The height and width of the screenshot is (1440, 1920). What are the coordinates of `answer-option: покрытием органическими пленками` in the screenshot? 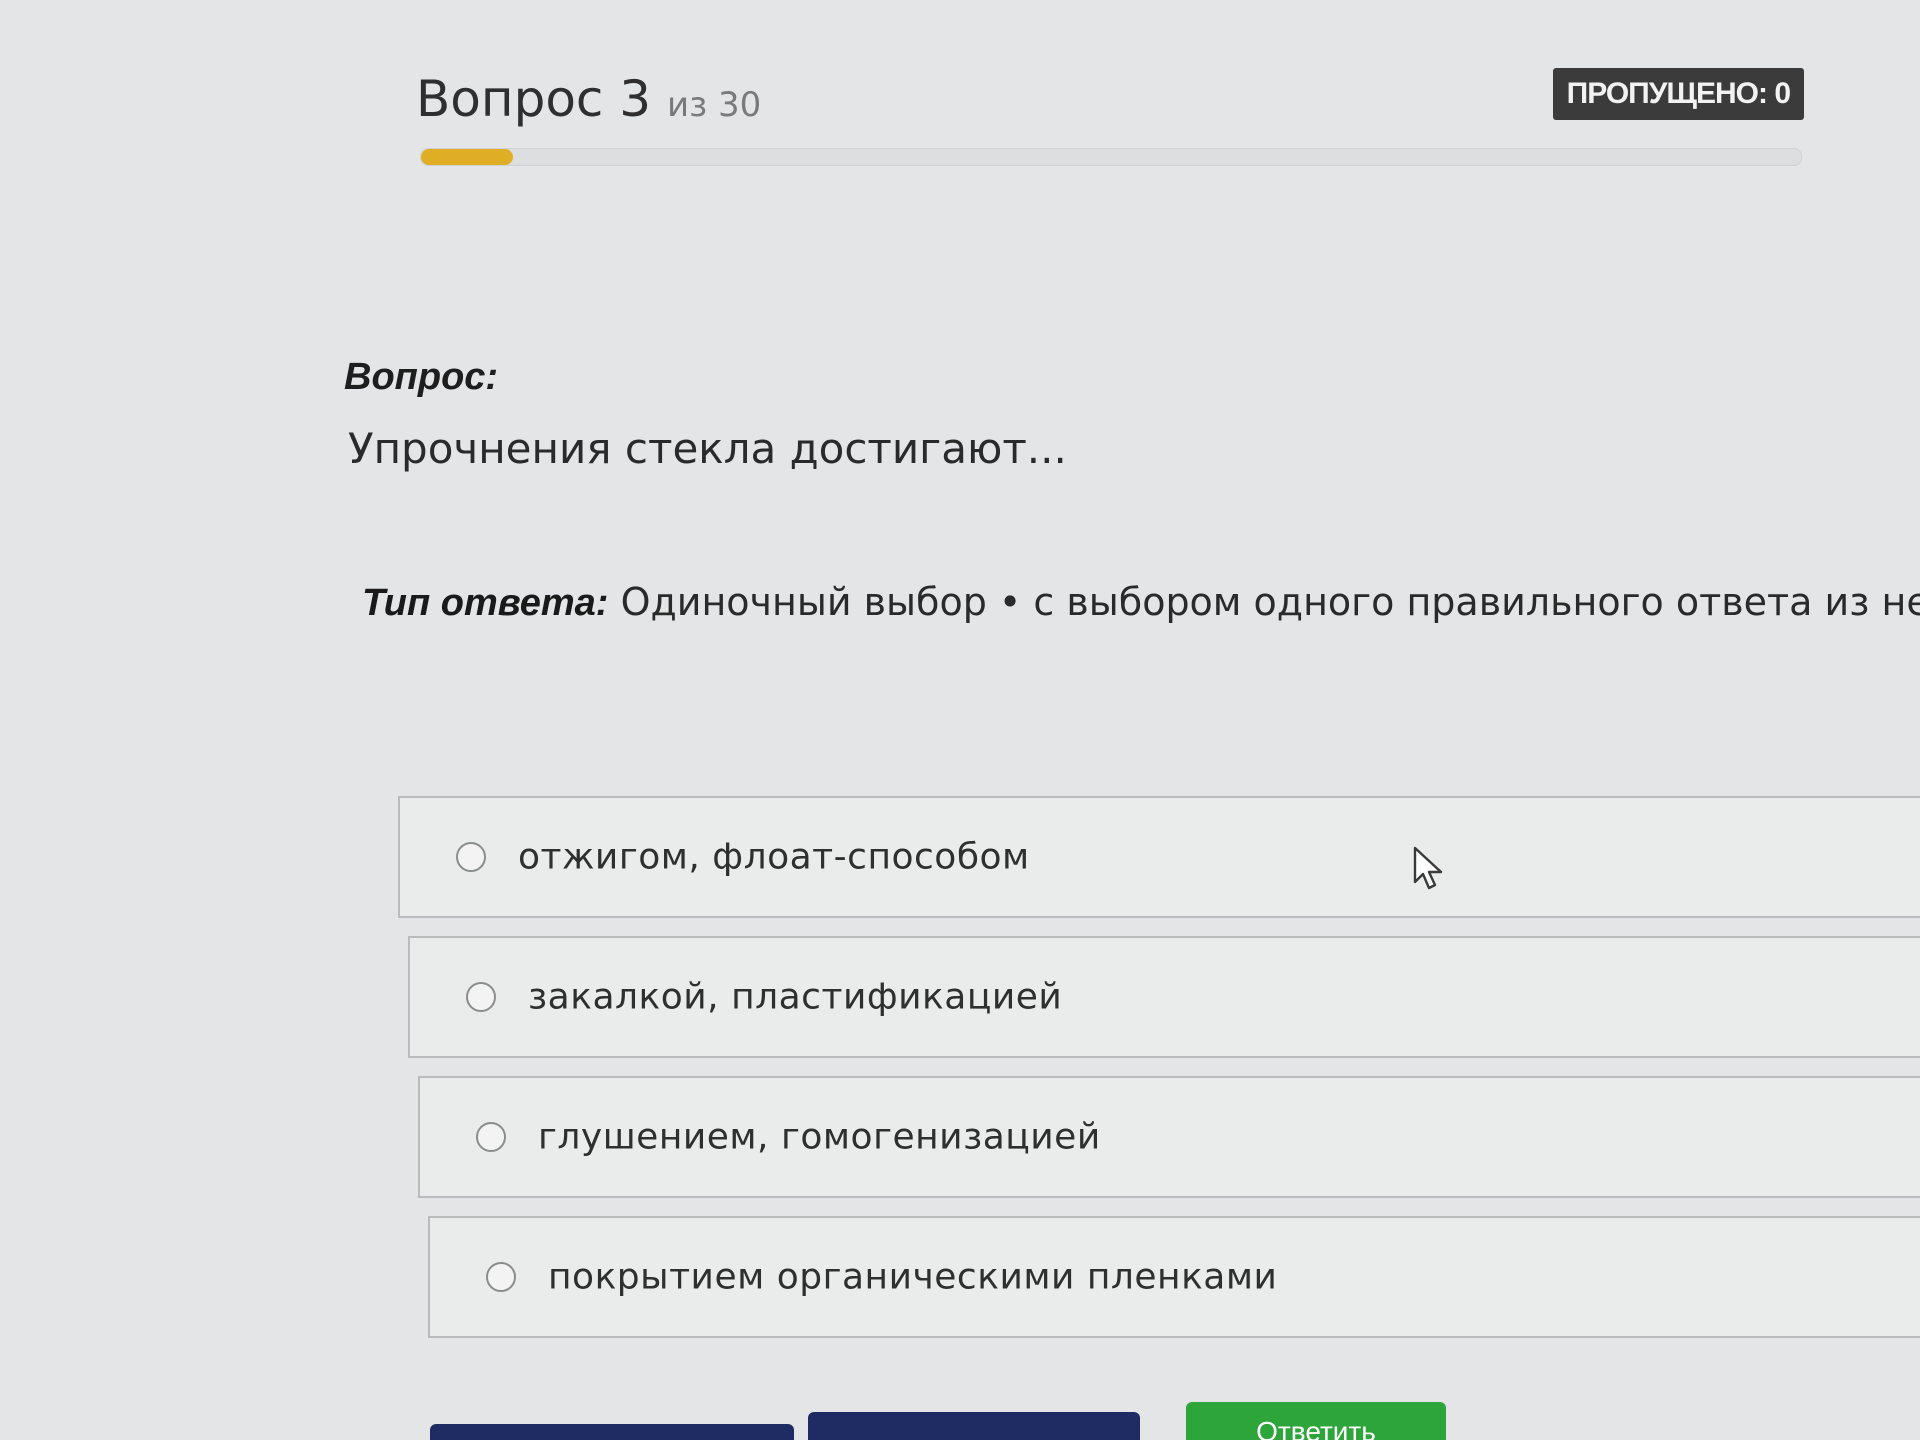 It's located at (1174, 1277).